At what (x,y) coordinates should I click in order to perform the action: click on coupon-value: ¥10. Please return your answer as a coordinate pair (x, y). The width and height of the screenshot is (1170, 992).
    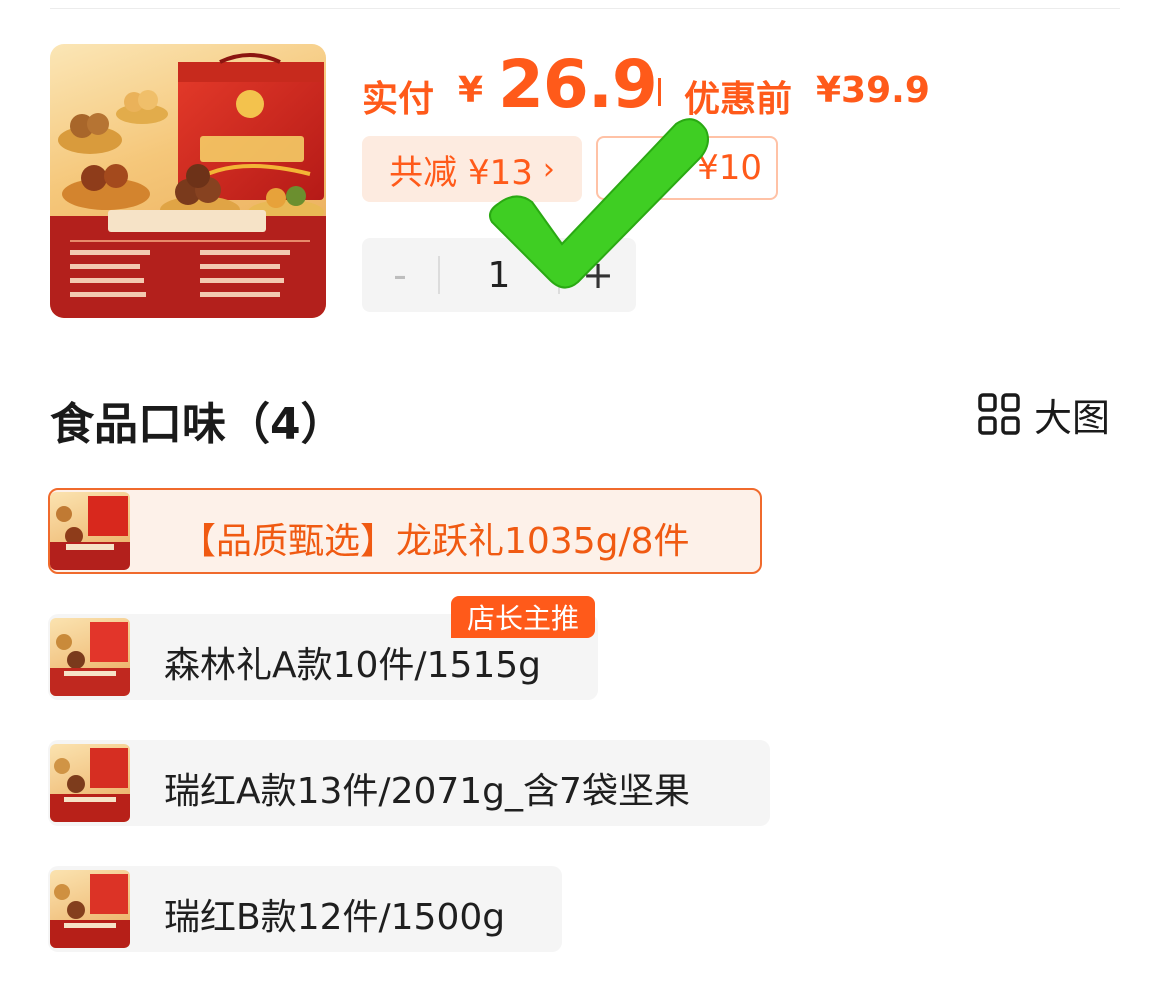
    Looking at the image, I should click on (729, 168).